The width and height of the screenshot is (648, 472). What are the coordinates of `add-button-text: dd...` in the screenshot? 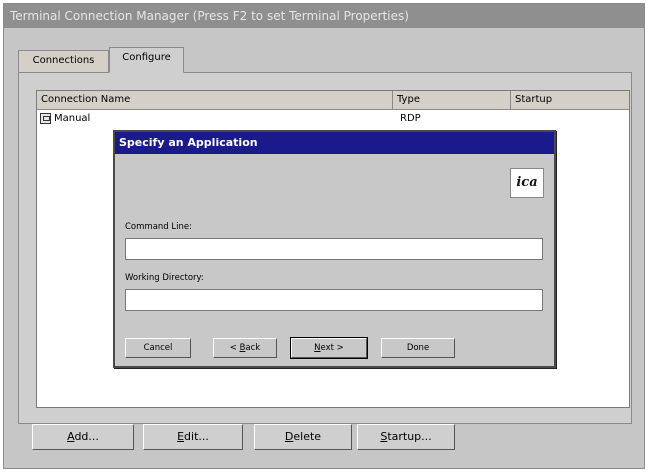 It's located at (86, 436).